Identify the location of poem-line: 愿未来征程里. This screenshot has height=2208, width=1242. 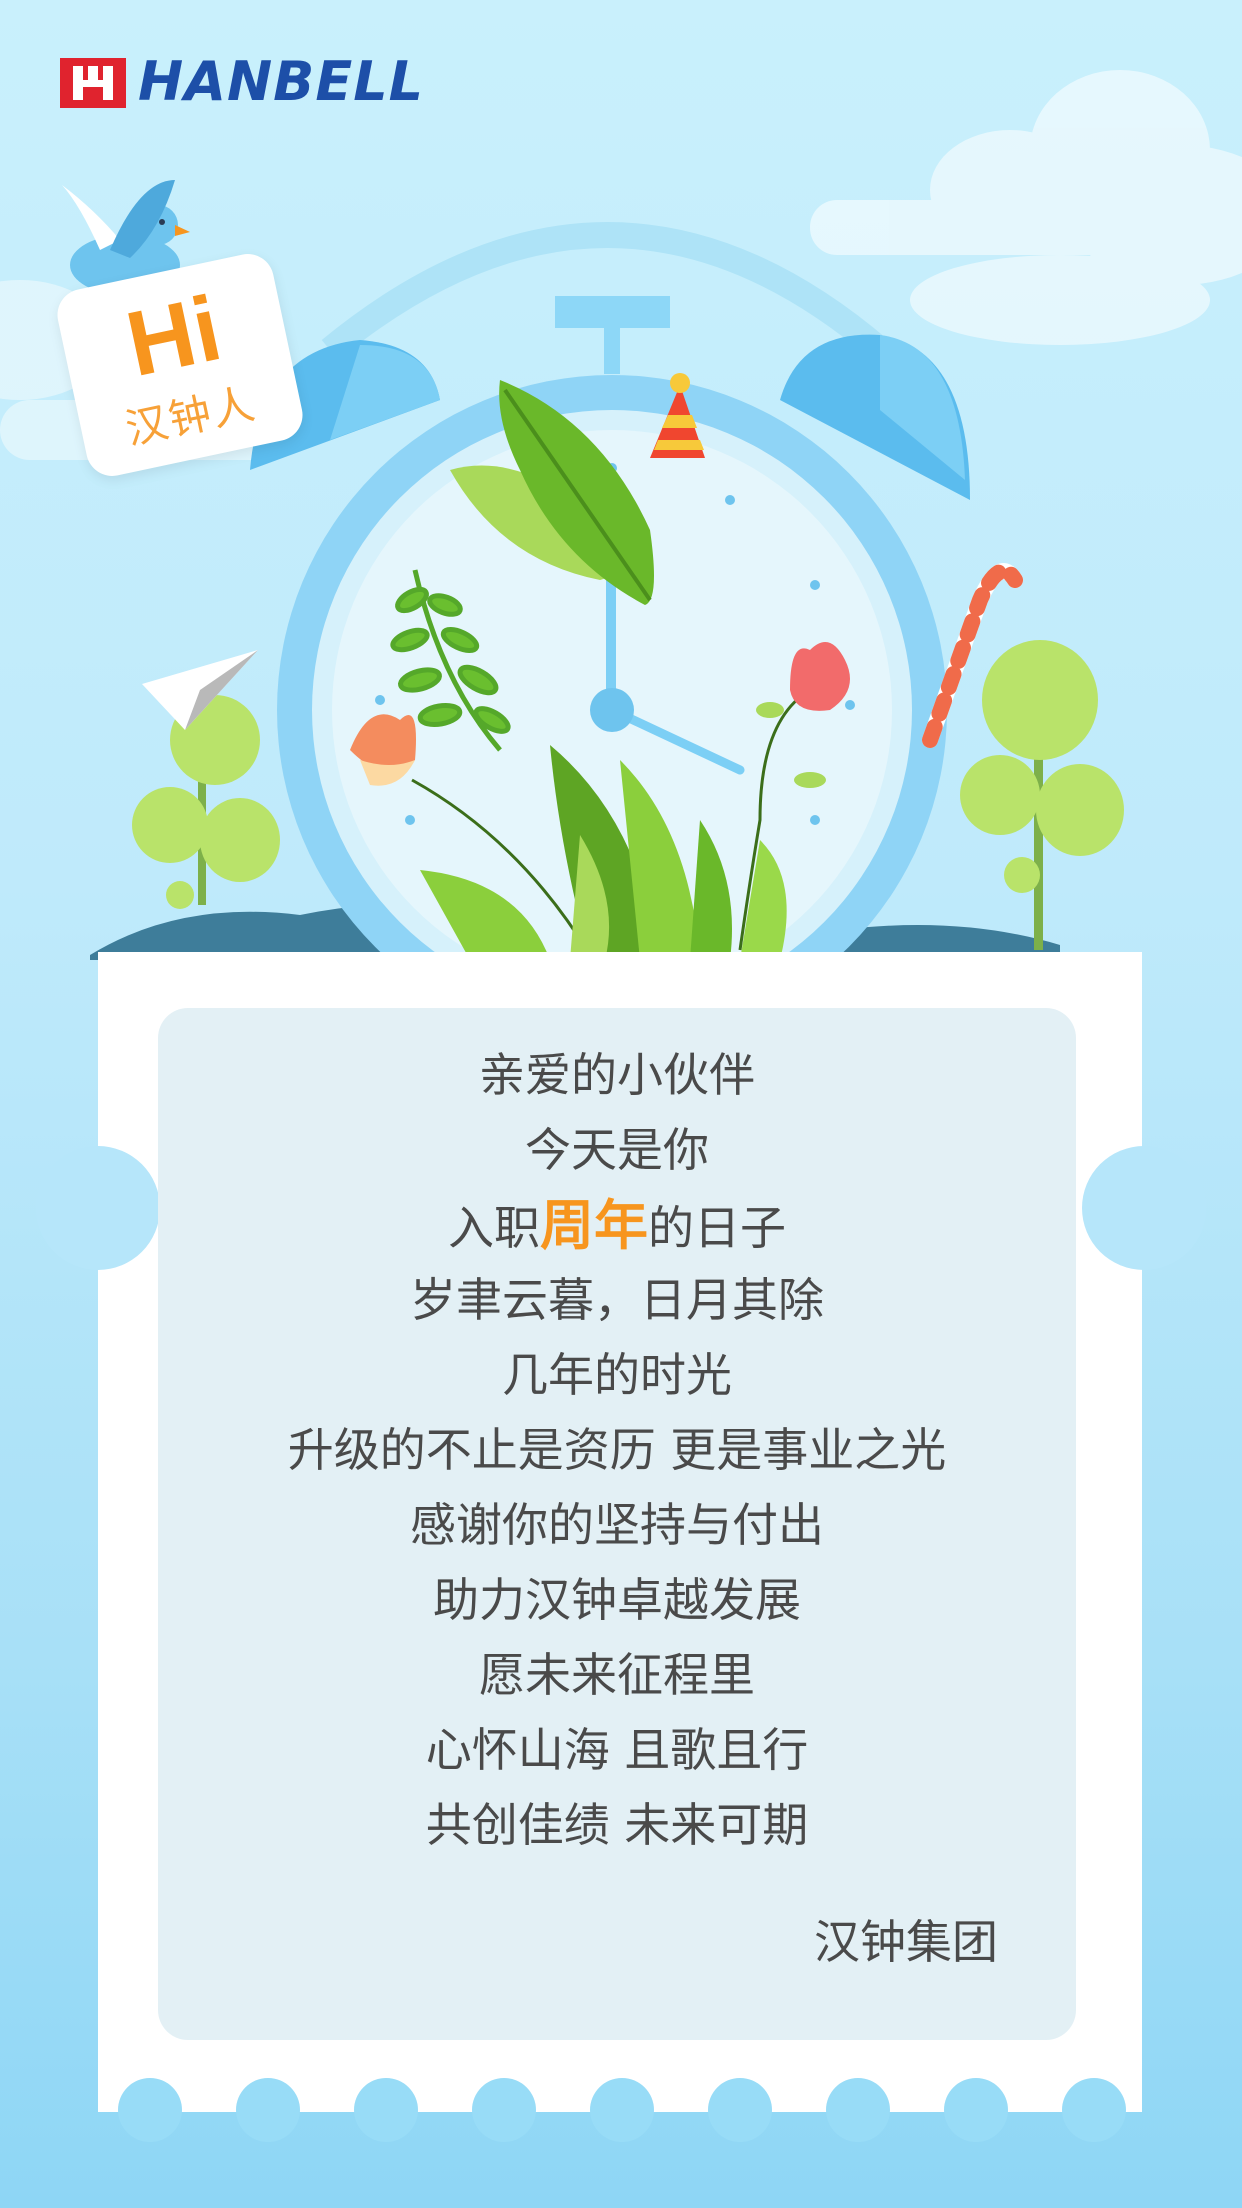
(617, 1675).